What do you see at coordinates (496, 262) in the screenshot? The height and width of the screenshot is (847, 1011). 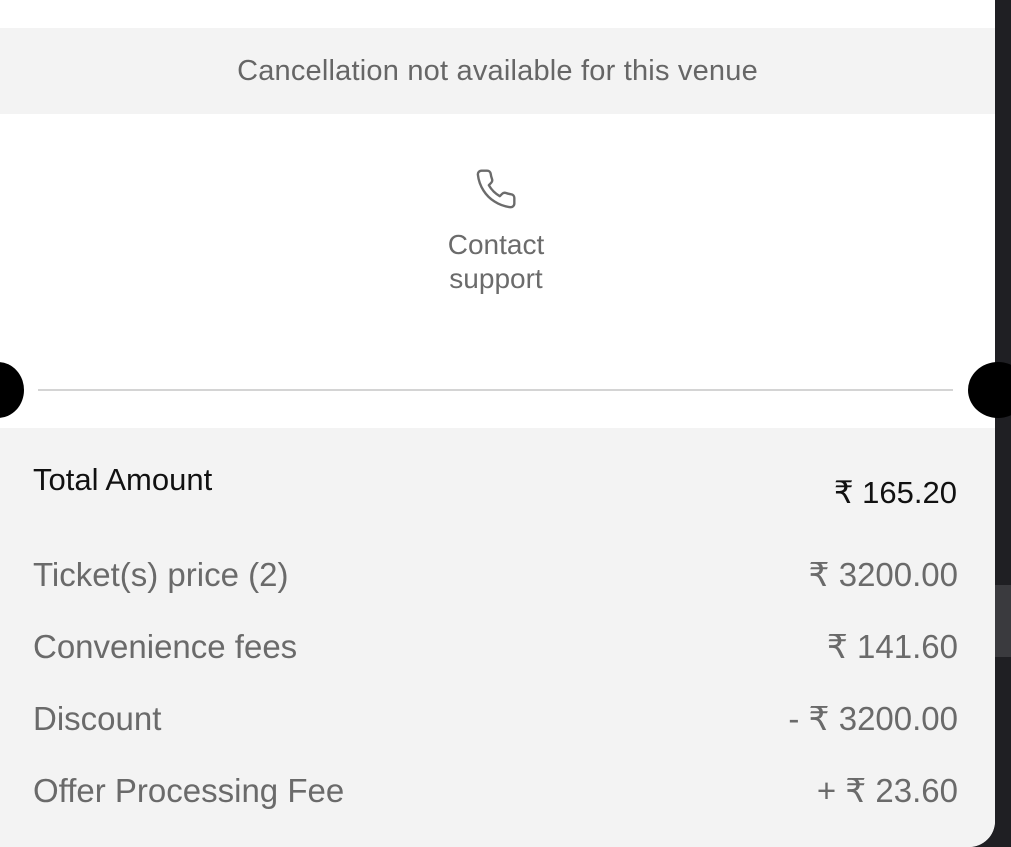 I see `contact-support-label: Contact support` at bounding box center [496, 262].